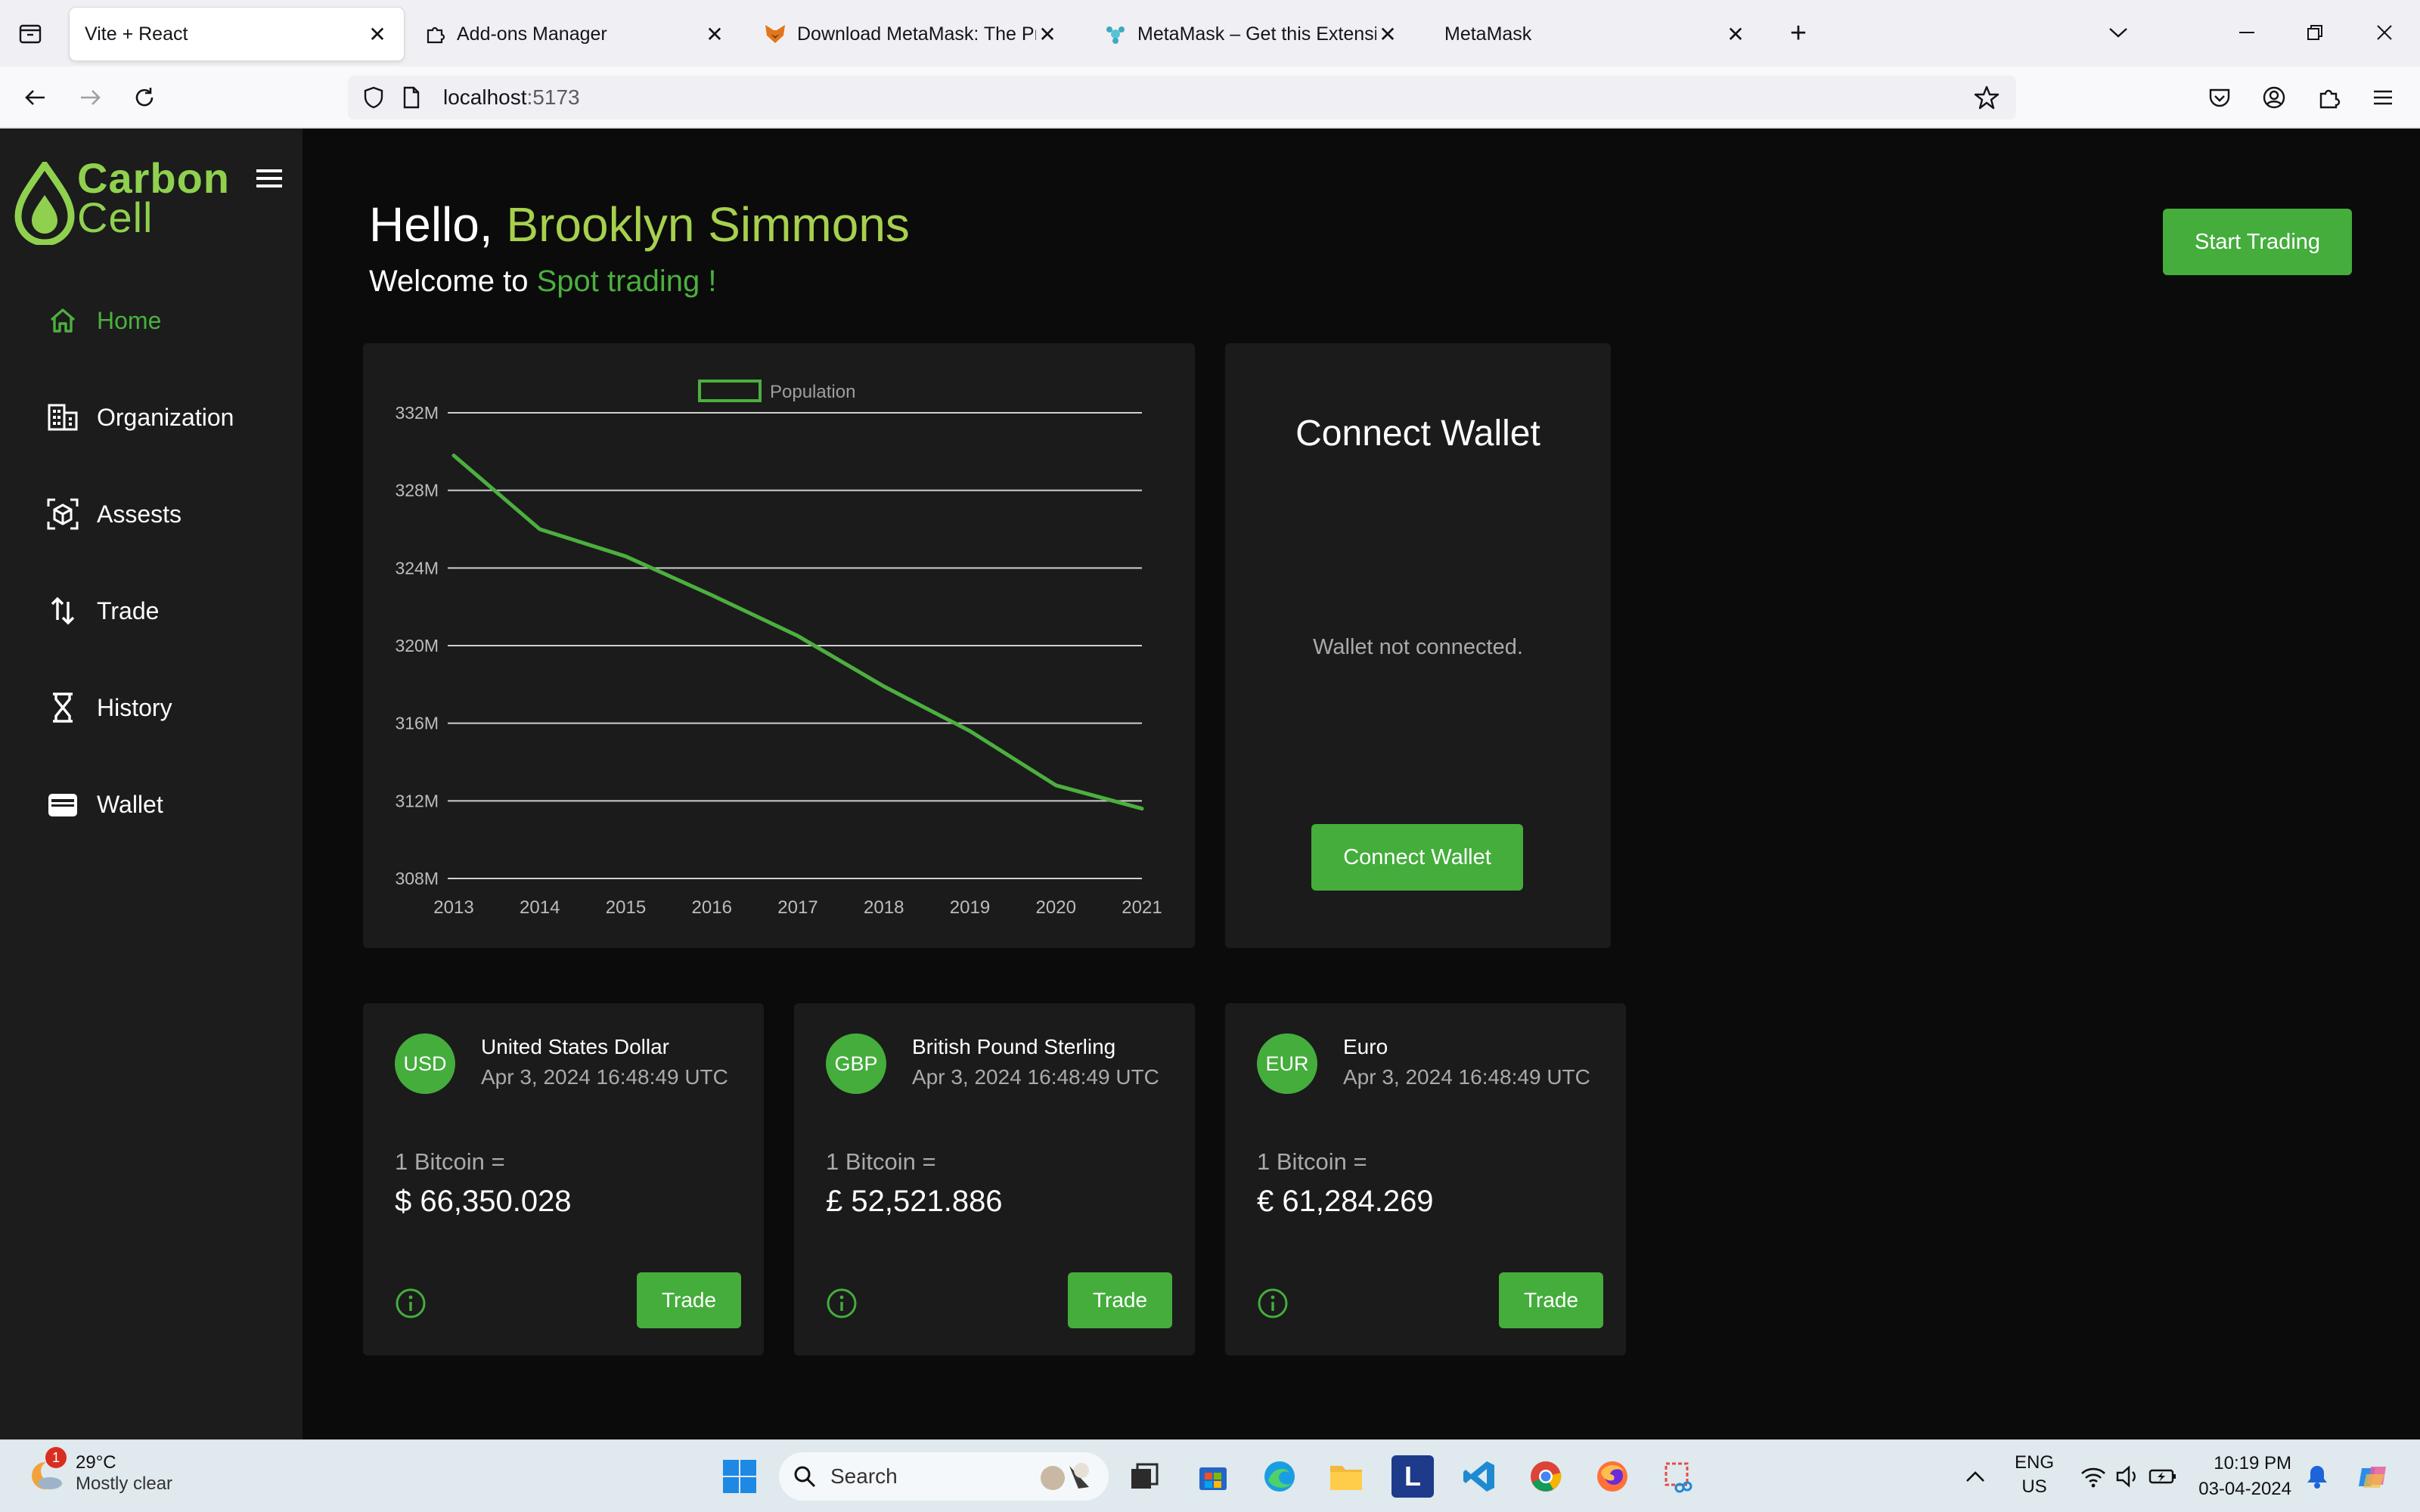 The width and height of the screenshot is (2420, 1512). What do you see at coordinates (1417, 434) in the screenshot?
I see `wallet-card-title: Connect Wallet` at bounding box center [1417, 434].